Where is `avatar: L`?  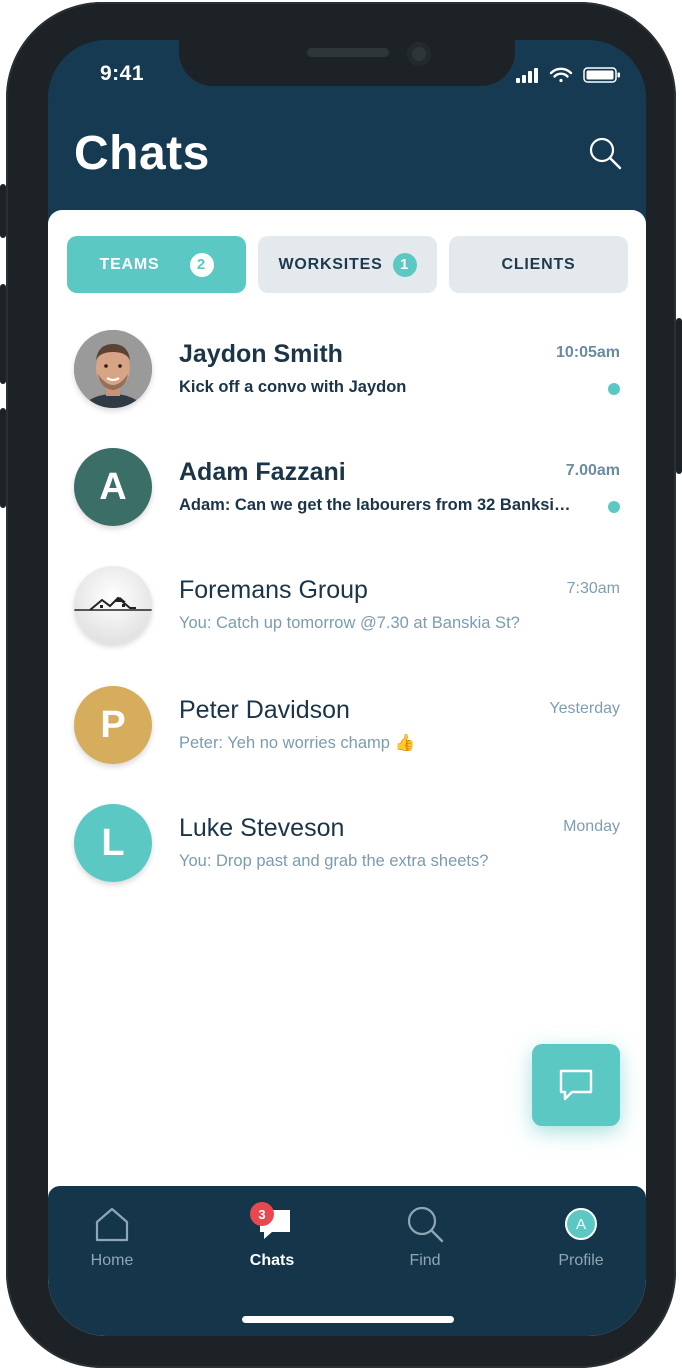
avatar: L is located at coordinates (113, 843).